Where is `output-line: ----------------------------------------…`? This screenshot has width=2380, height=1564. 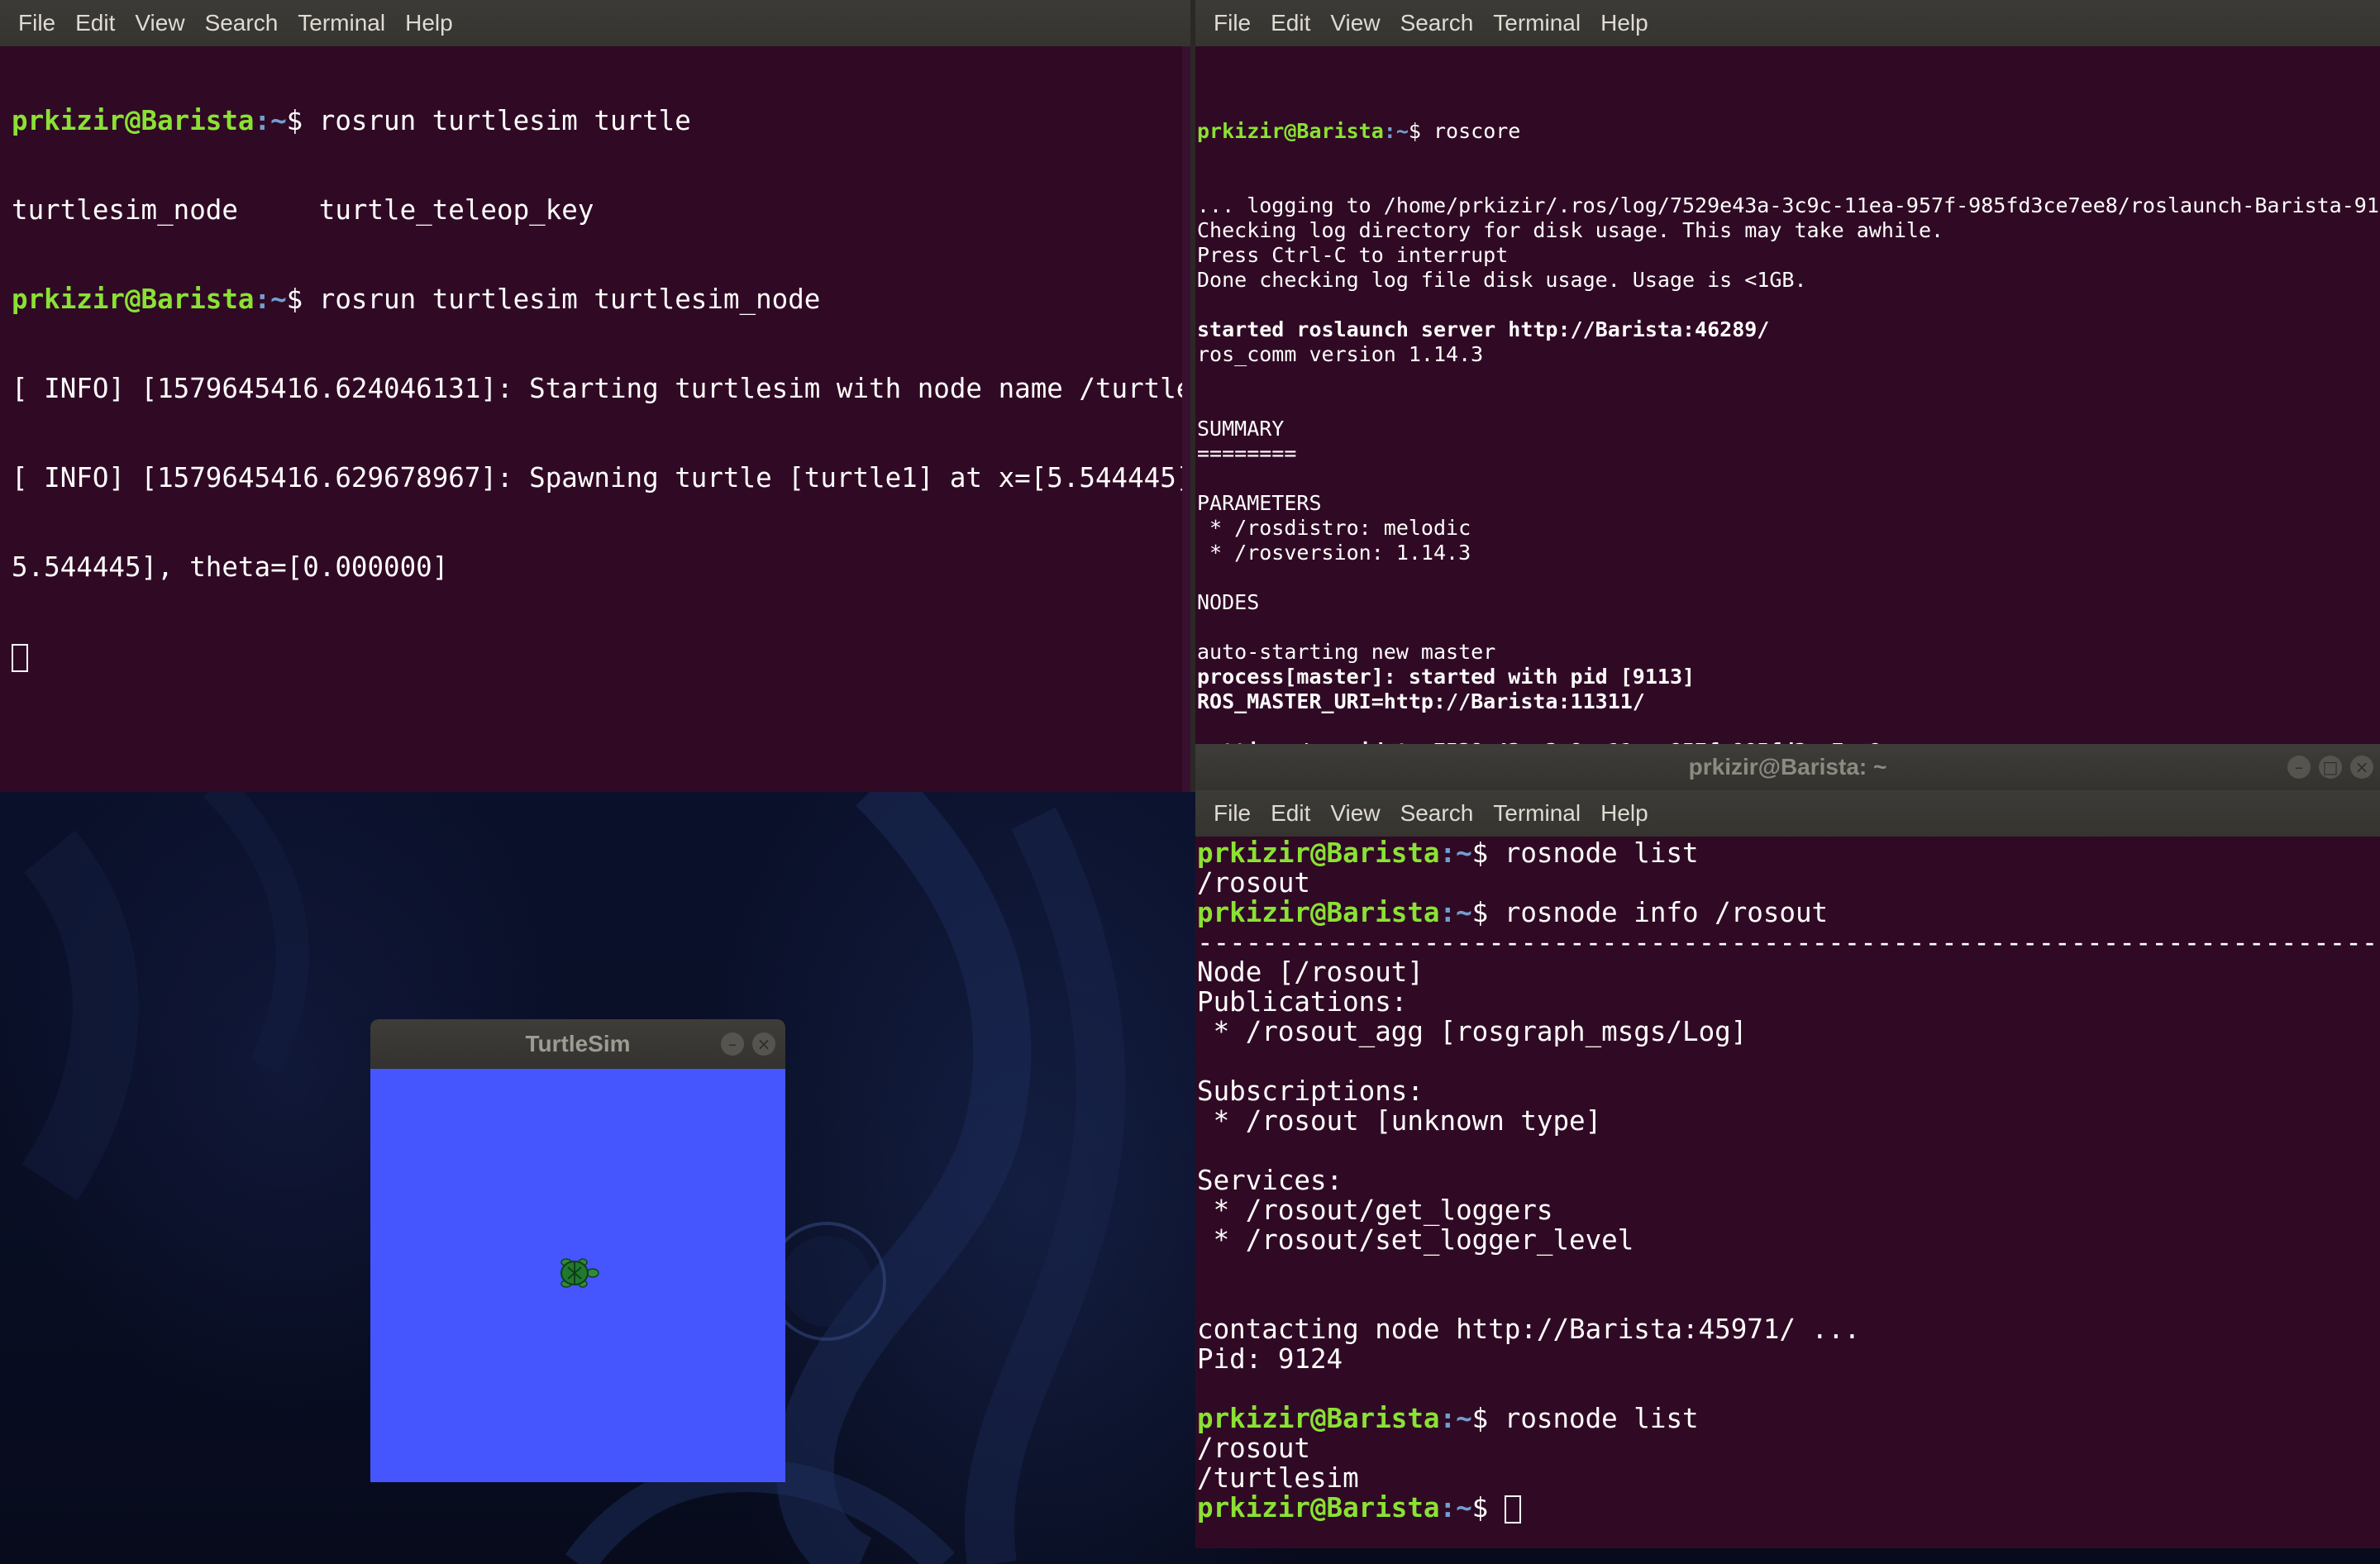
output-line: ----------------------------------------… is located at coordinates (1788, 943).